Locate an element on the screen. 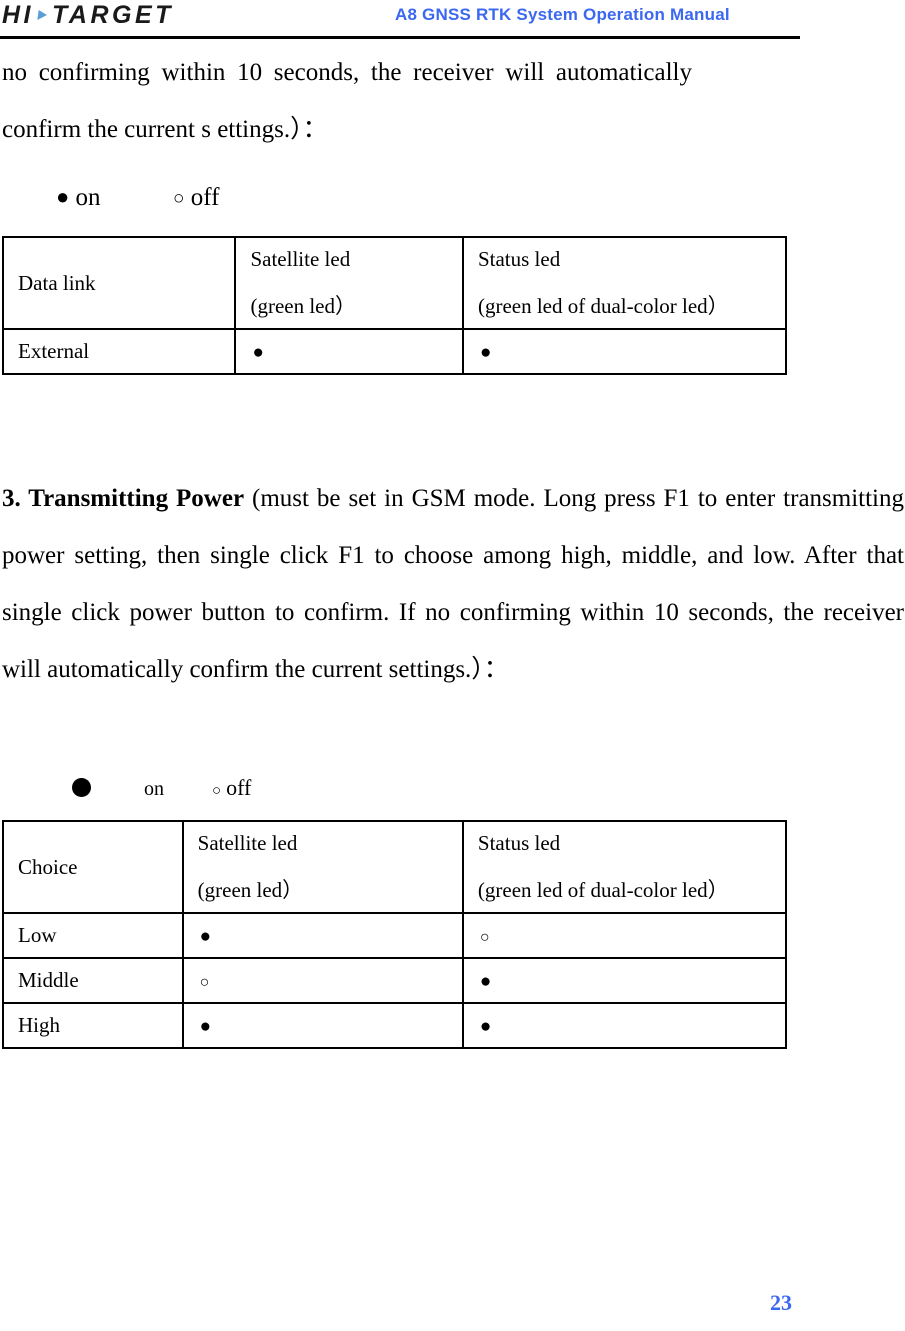 This screenshot has width=905, height=1331. cell-external-satellite-led: ● is located at coordinates (349, 351).